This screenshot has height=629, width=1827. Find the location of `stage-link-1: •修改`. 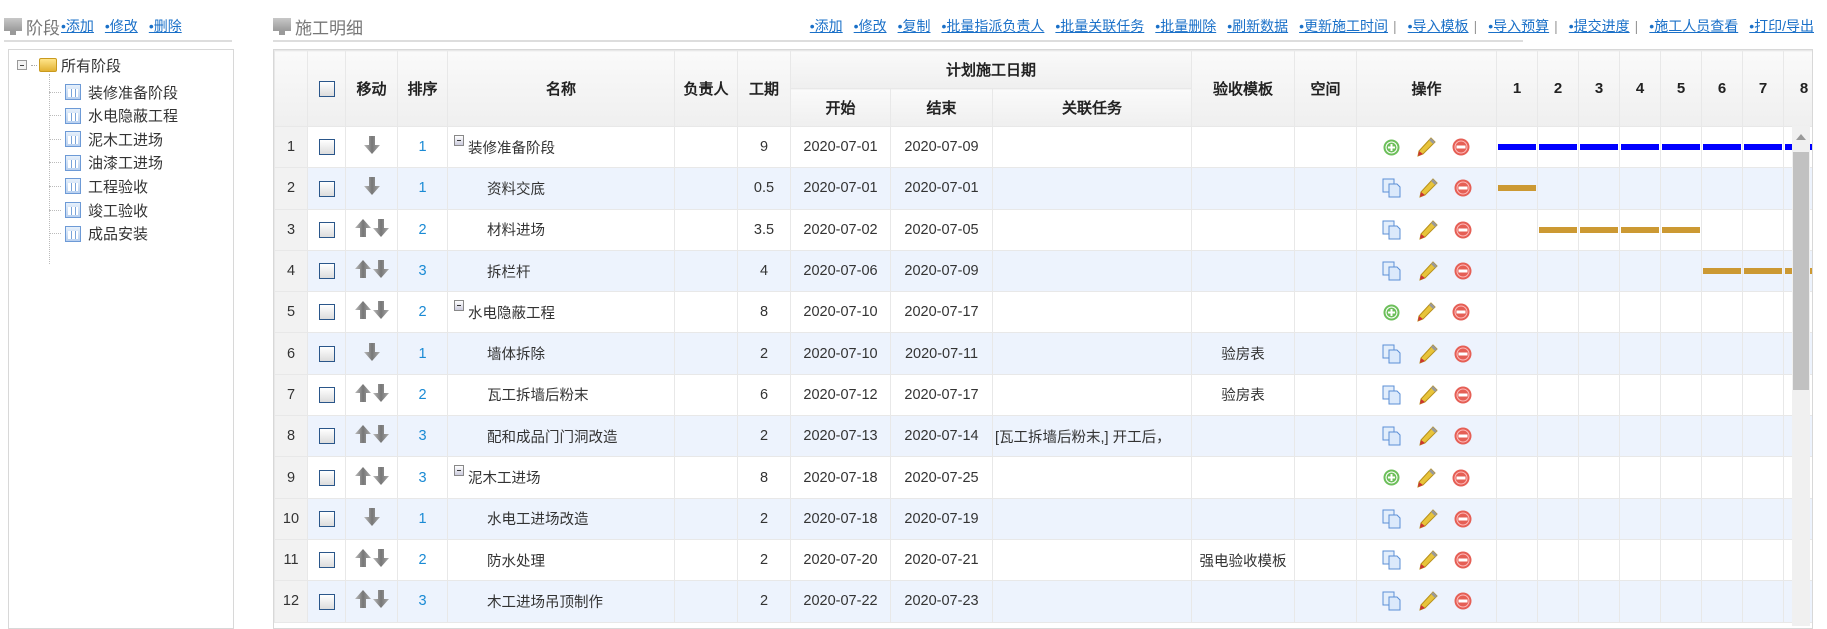

stage-link-1: •修改 is located at coordinates (121, 26).